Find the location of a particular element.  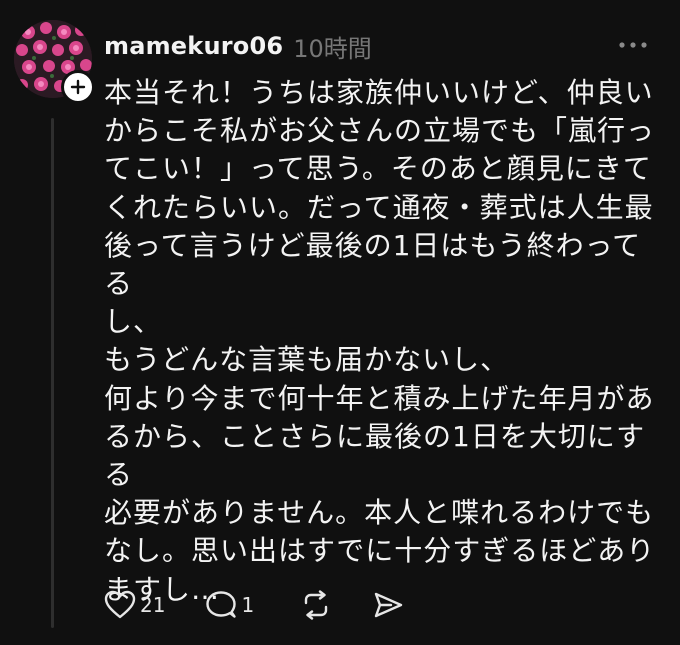

thread-line is located at coordinates (52, 373).